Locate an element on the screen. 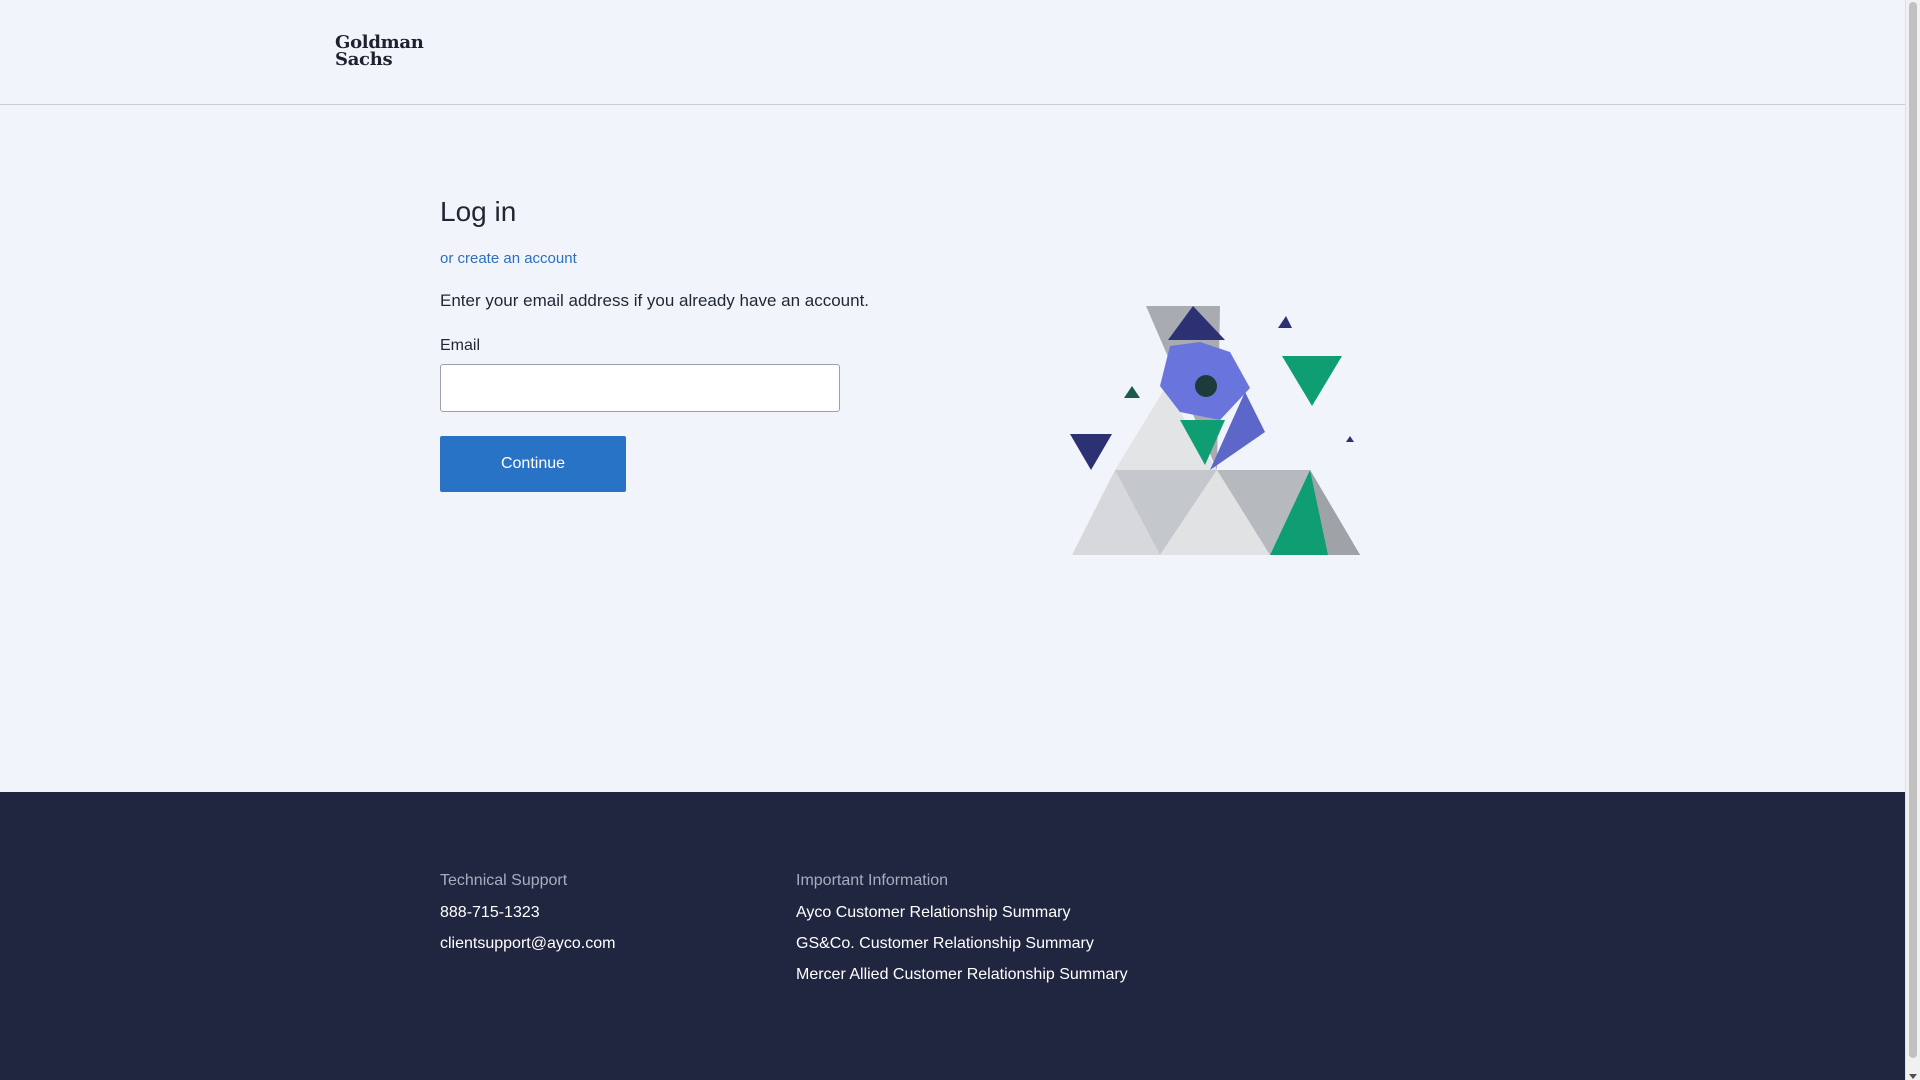 This screenshot has height=1080, width=1920. logo-line-2: Sachs is located at coordinates (364, 59).